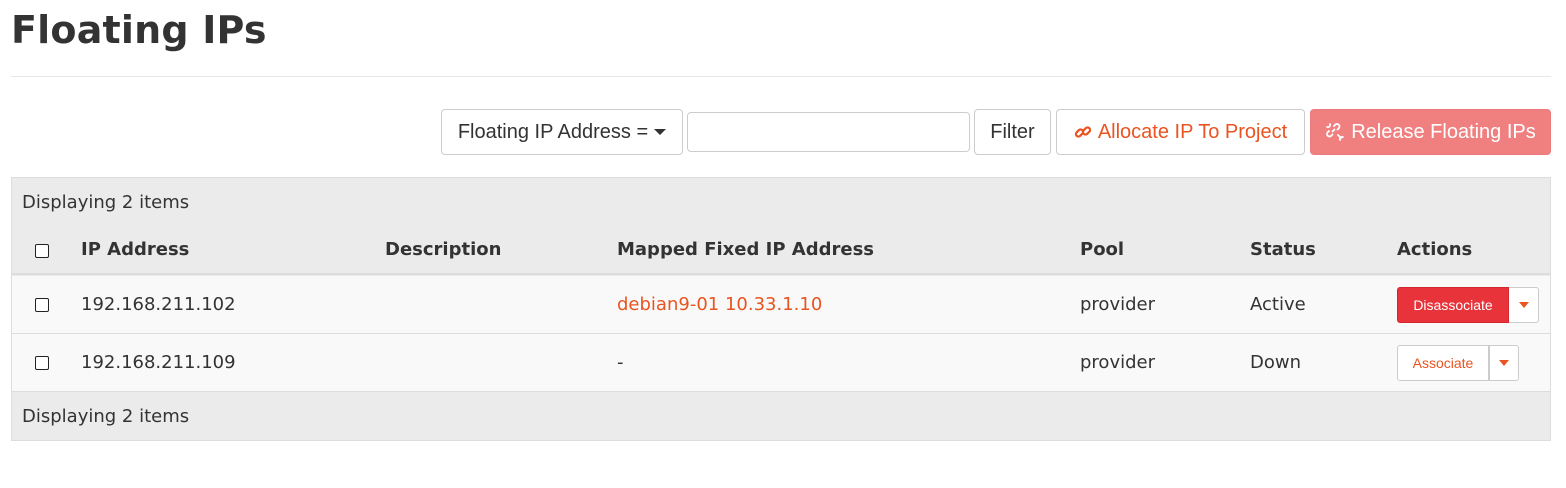  Describe the element at coordinates (106, 202) in the screenshot. I see `table-caption-top: Displaying 2 items` at that location.